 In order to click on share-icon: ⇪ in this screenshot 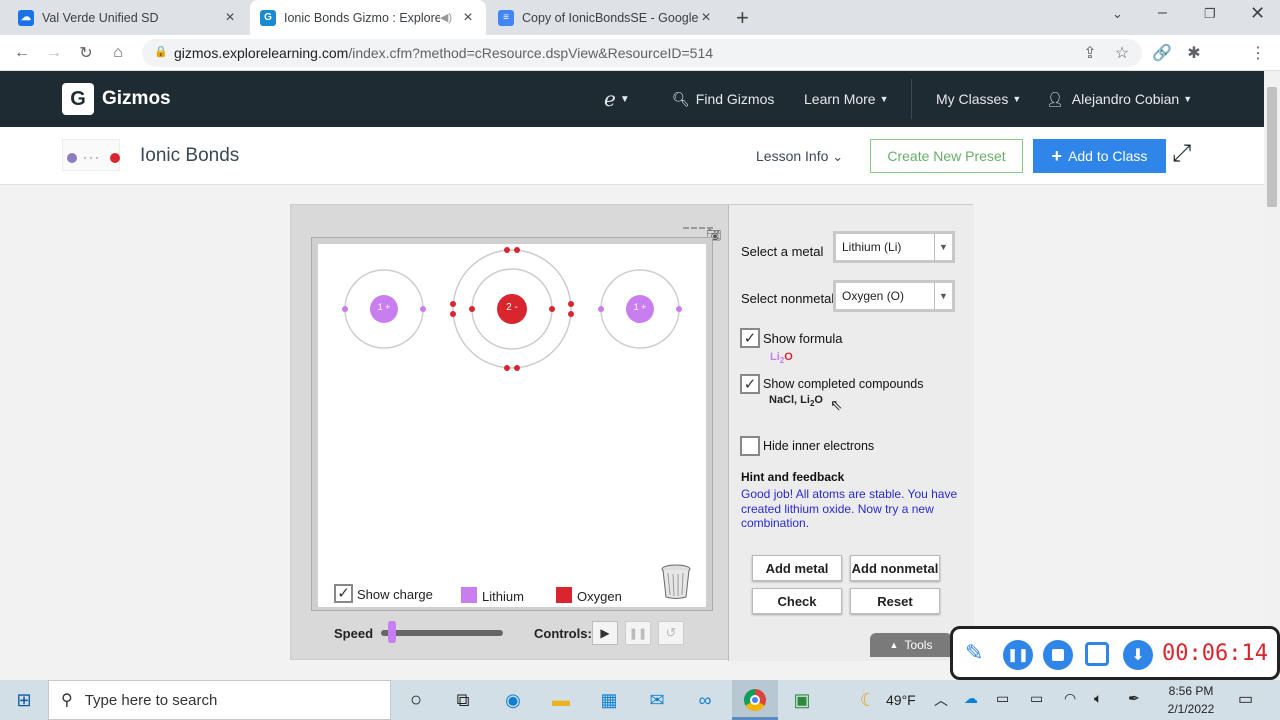, I will do `click(1090, 53)`.